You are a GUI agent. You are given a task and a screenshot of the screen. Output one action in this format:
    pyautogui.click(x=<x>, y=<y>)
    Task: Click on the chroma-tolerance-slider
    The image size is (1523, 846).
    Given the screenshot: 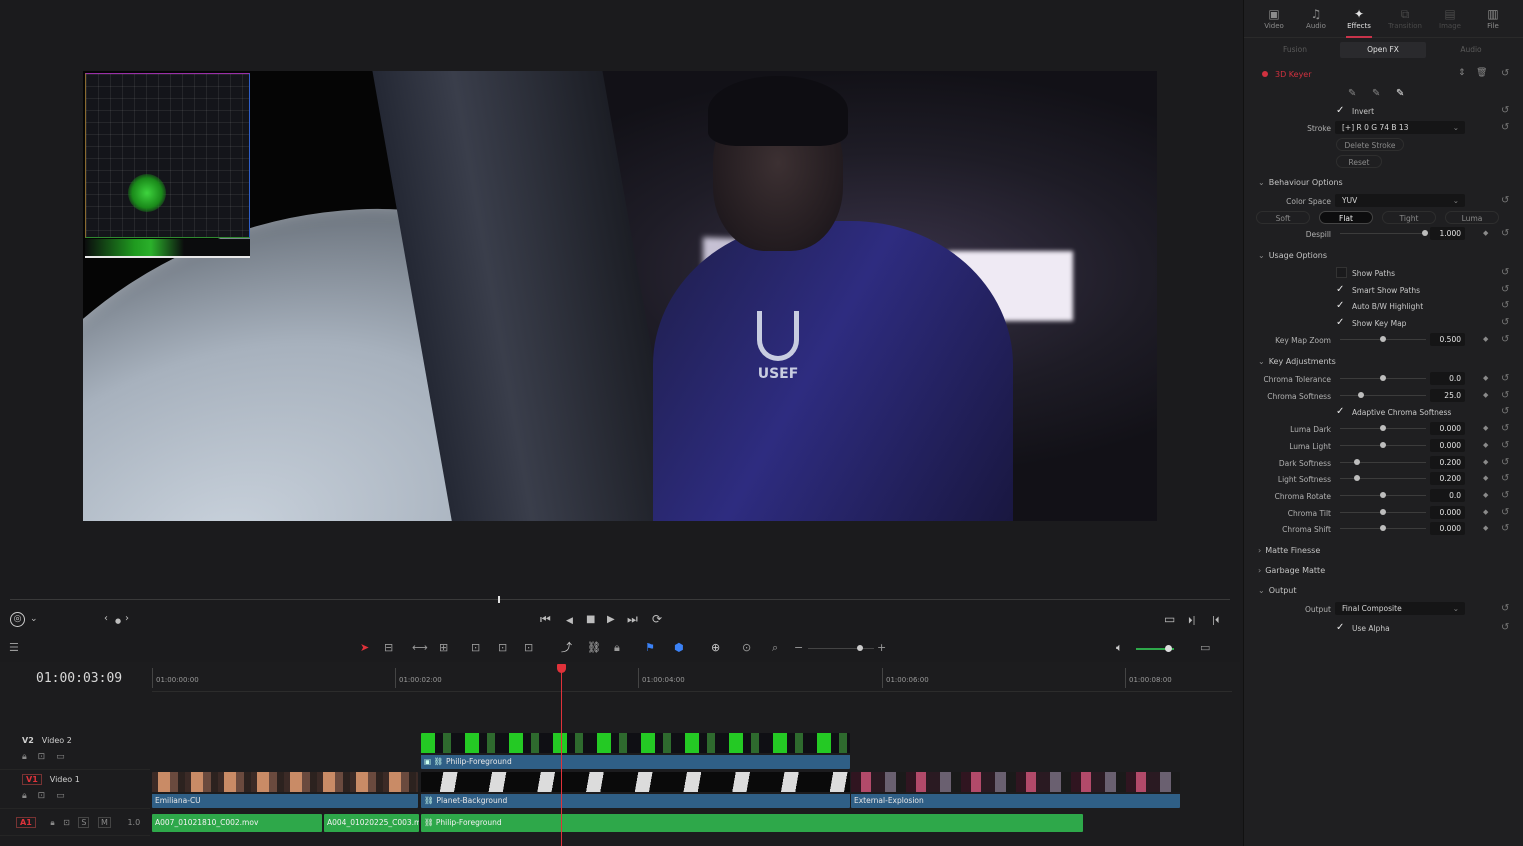 What is the action you would take?
    pyautogui.click(x=1383, y=378)
    